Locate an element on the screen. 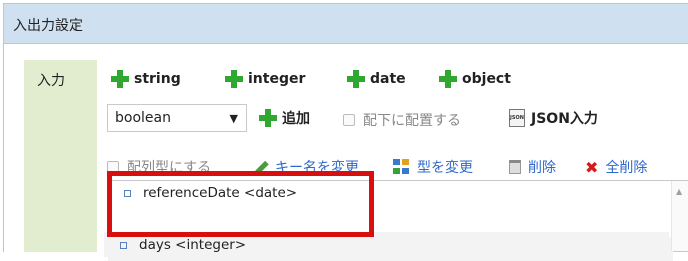  type-select-value: boolean is located at coordinates (143, 118).